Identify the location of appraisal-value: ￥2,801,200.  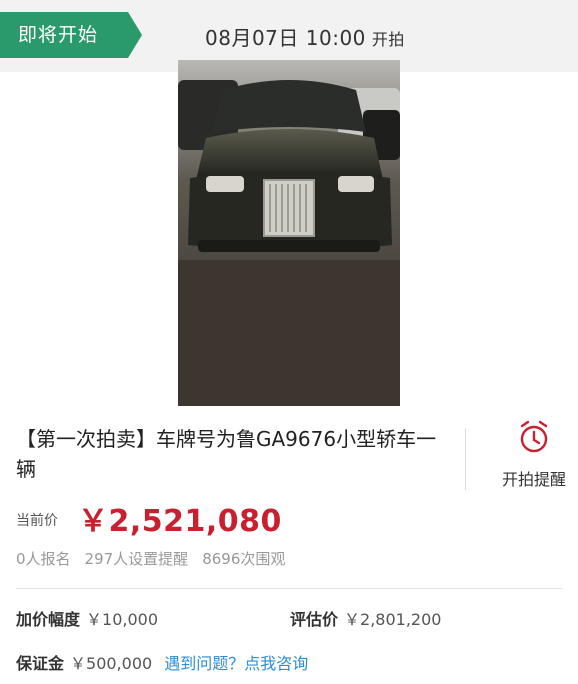
(393, 619).